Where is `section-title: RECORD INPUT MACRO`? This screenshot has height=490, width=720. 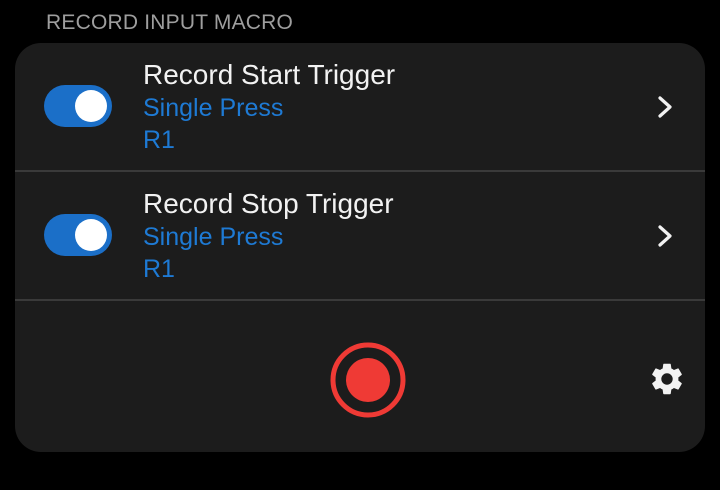 section-title: RECORD INPUT MACRO is located at coordinates (170, 22).